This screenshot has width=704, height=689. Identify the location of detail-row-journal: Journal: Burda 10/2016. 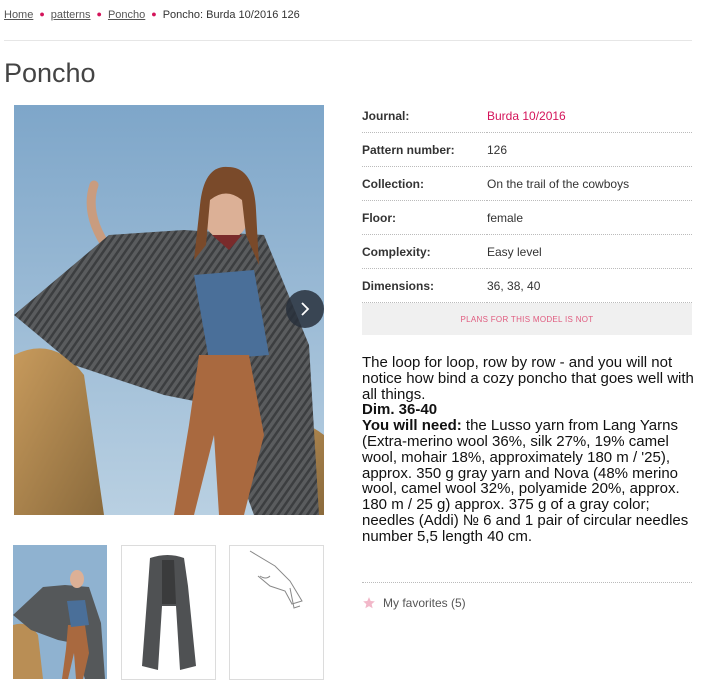
(527, 116).